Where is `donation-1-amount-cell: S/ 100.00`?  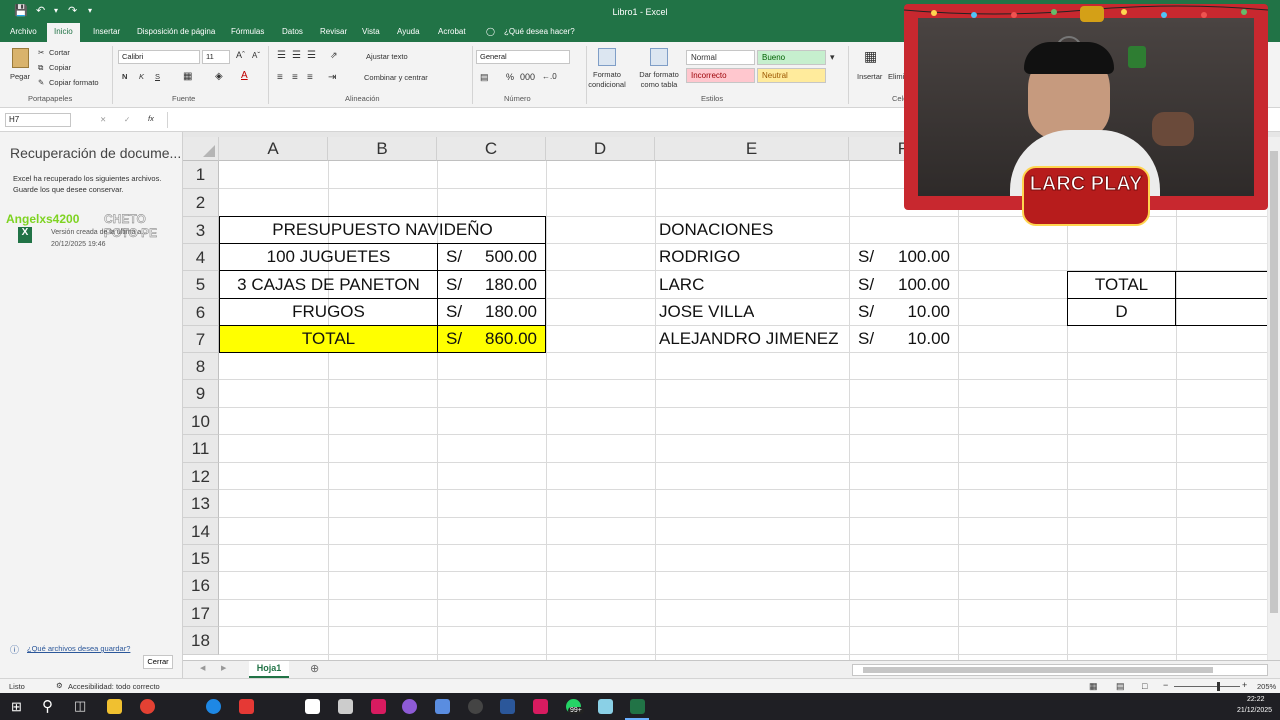
donation-1-amount-cell: S/ 100.00 is located at coordinates (903, 257).